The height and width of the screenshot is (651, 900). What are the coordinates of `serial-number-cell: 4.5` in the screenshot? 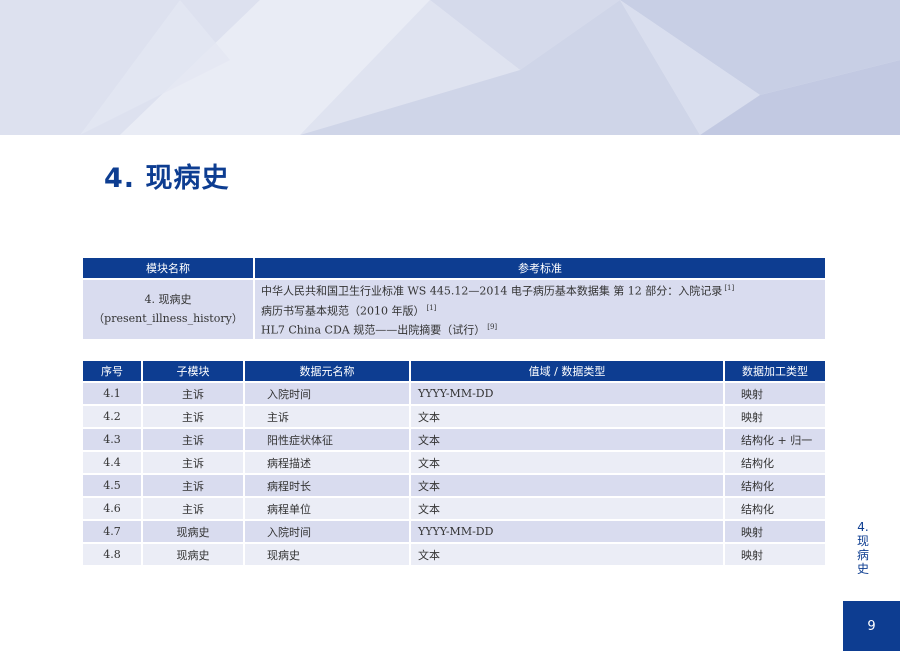 It's located at (112, 485).